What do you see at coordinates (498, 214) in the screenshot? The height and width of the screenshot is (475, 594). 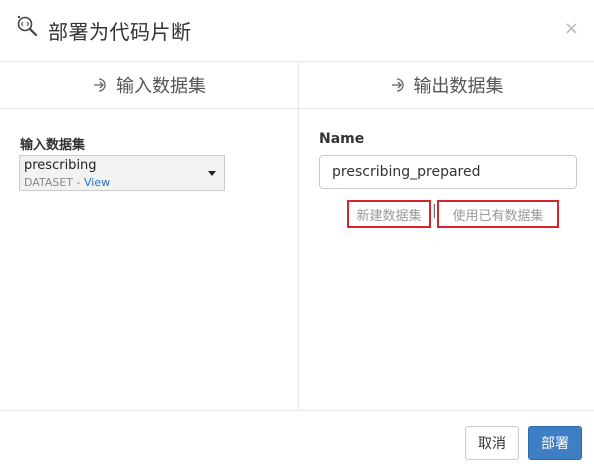 I see `use-existing-dataset-option: 使用已有数据集` at bounding box center [498, 214].